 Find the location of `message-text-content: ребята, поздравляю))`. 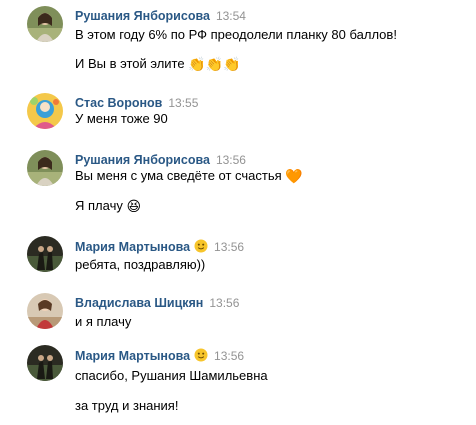

message-text-content: ребята, поздравляю)) is located at coordinates (140, 264).